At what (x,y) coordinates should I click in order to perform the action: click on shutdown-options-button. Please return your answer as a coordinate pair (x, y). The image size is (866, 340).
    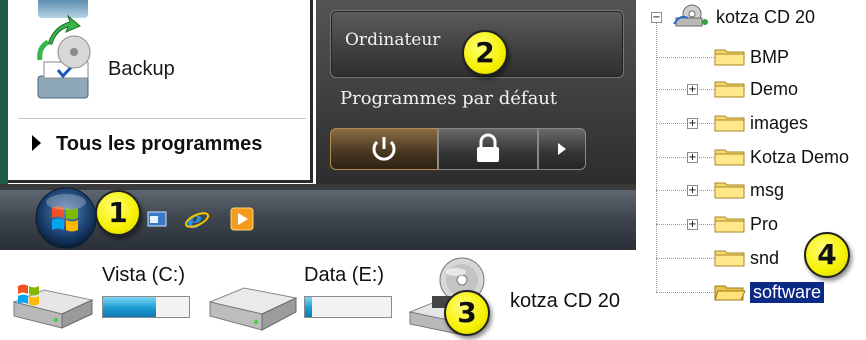
    Looking at the image, I should click on (562, 149).